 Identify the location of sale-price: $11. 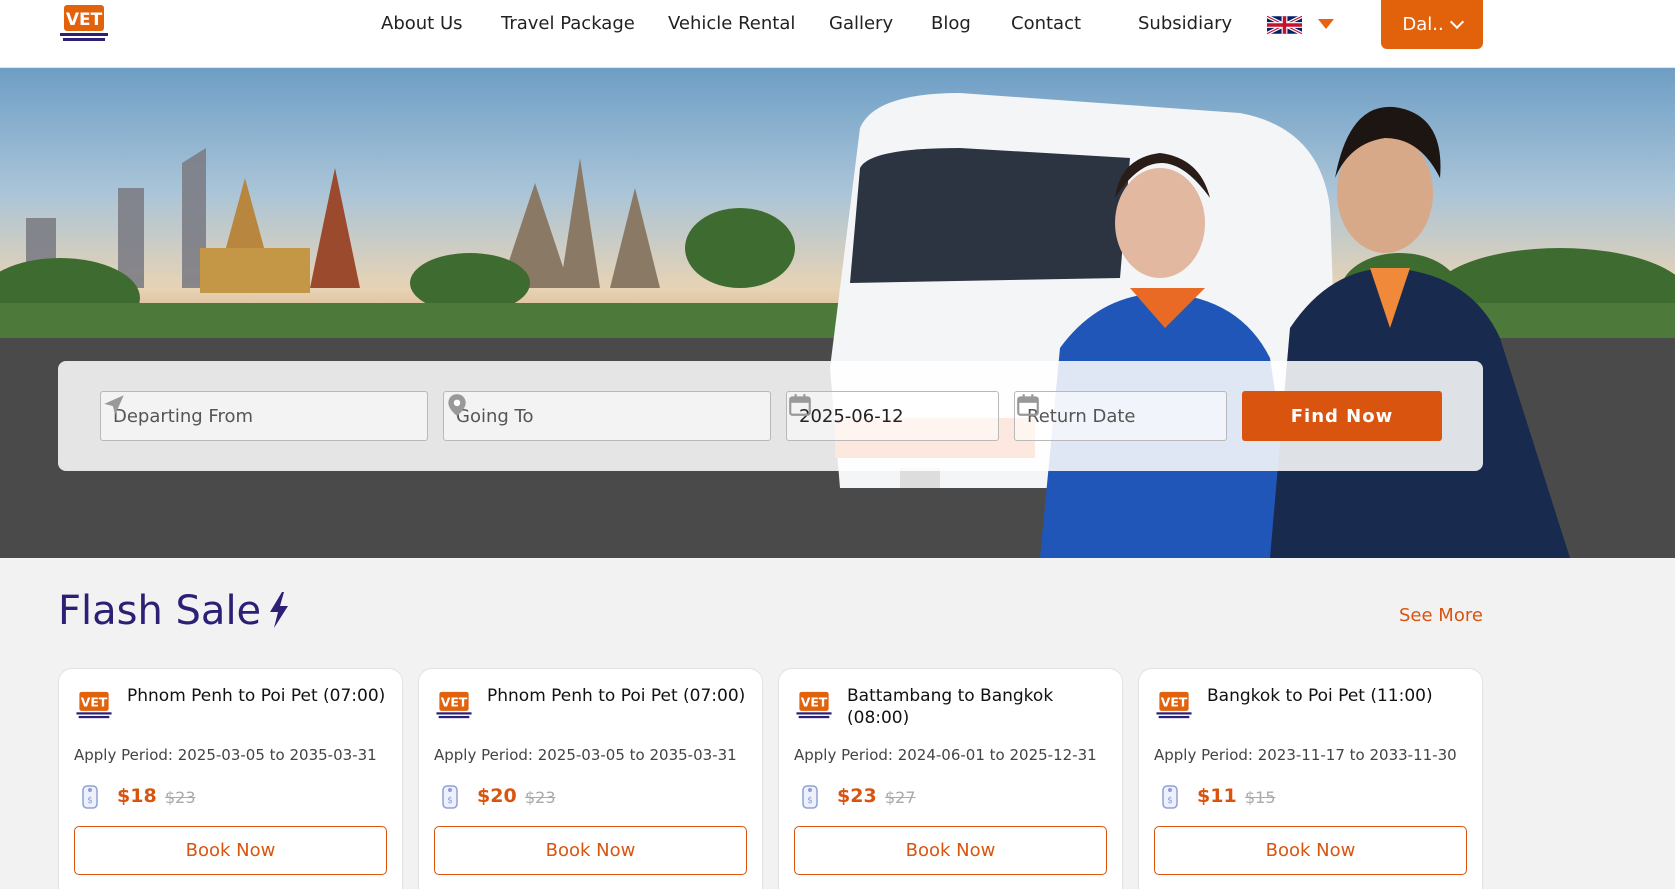
(1217, 796).